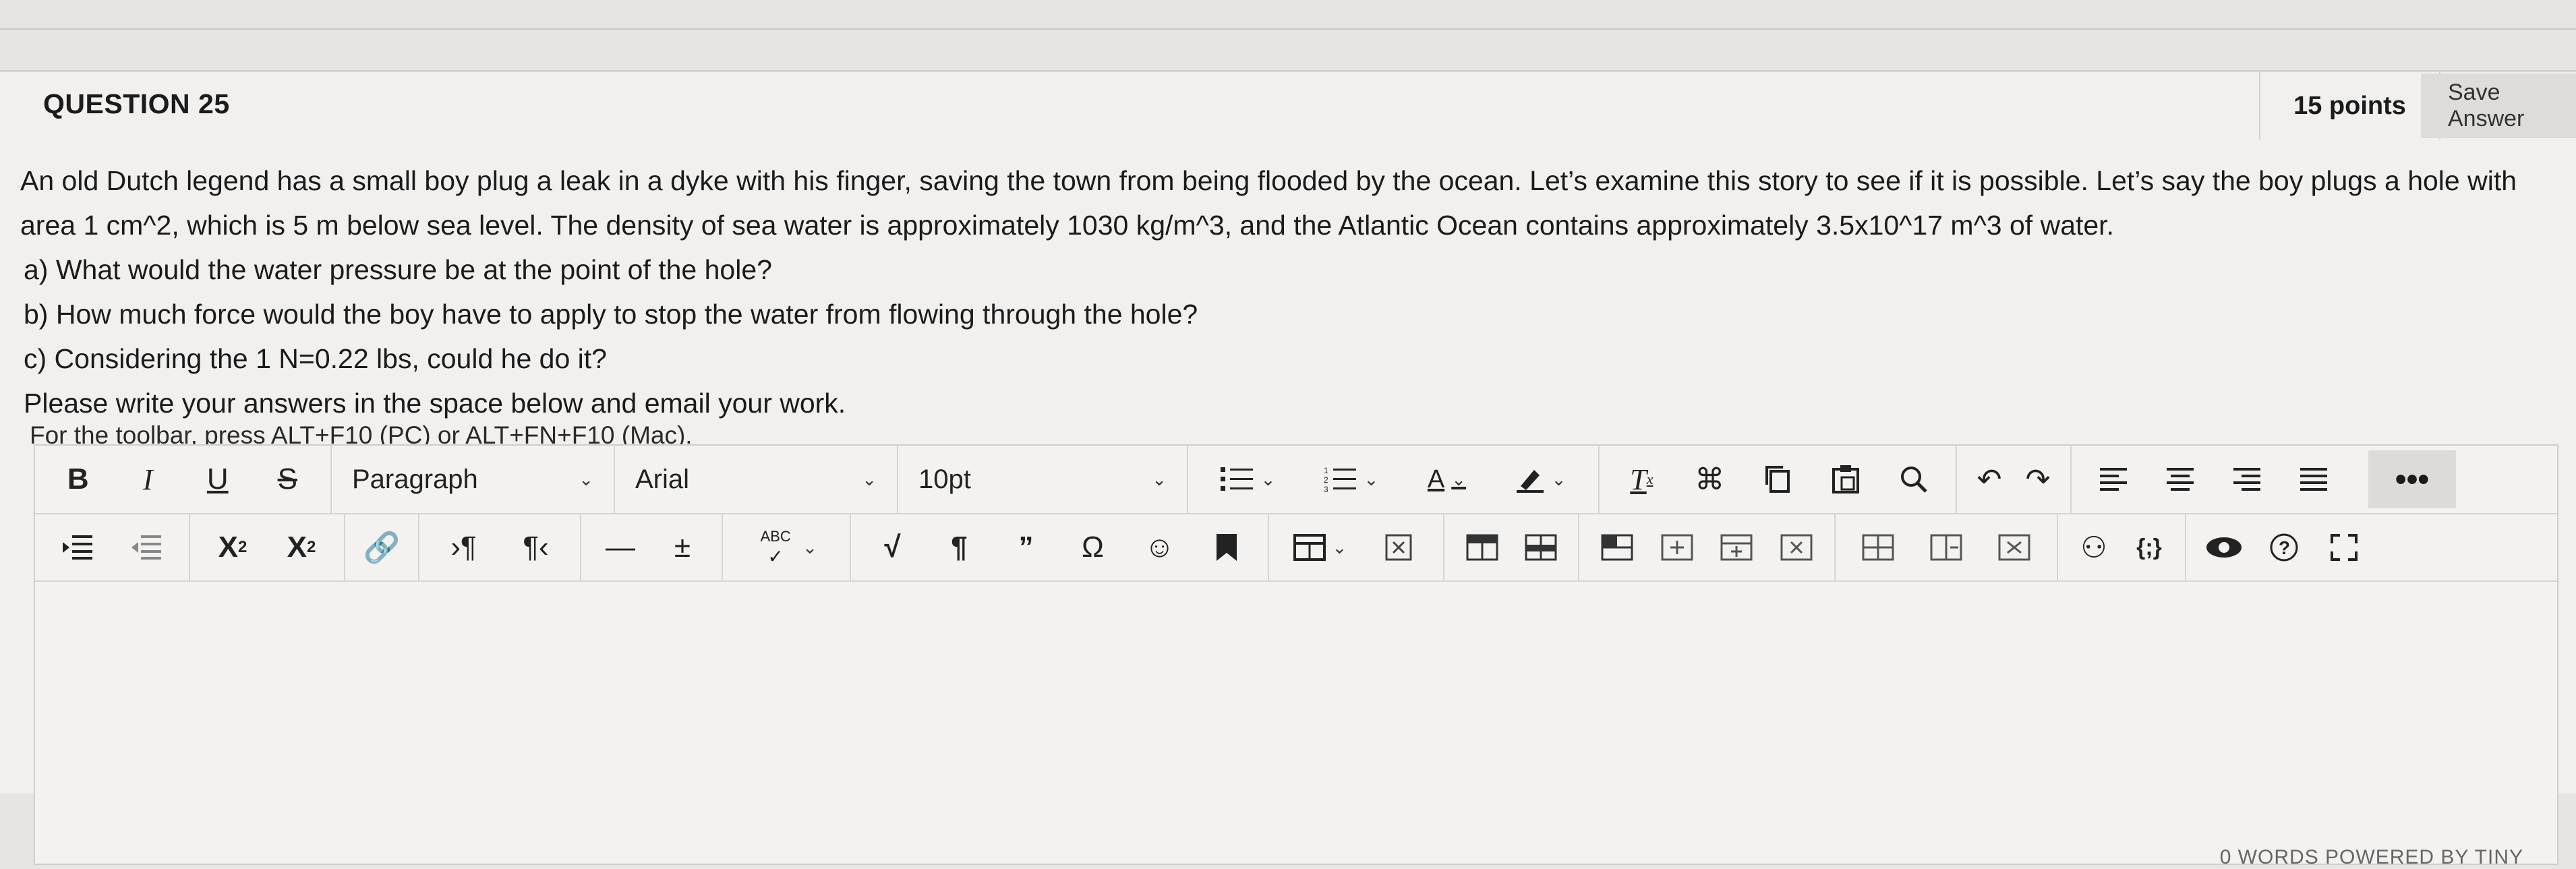  What do you see at coordinates (944, 479) in the screenshot?
I see `font-size-value: 10pt` at bounding box center [944, 479].